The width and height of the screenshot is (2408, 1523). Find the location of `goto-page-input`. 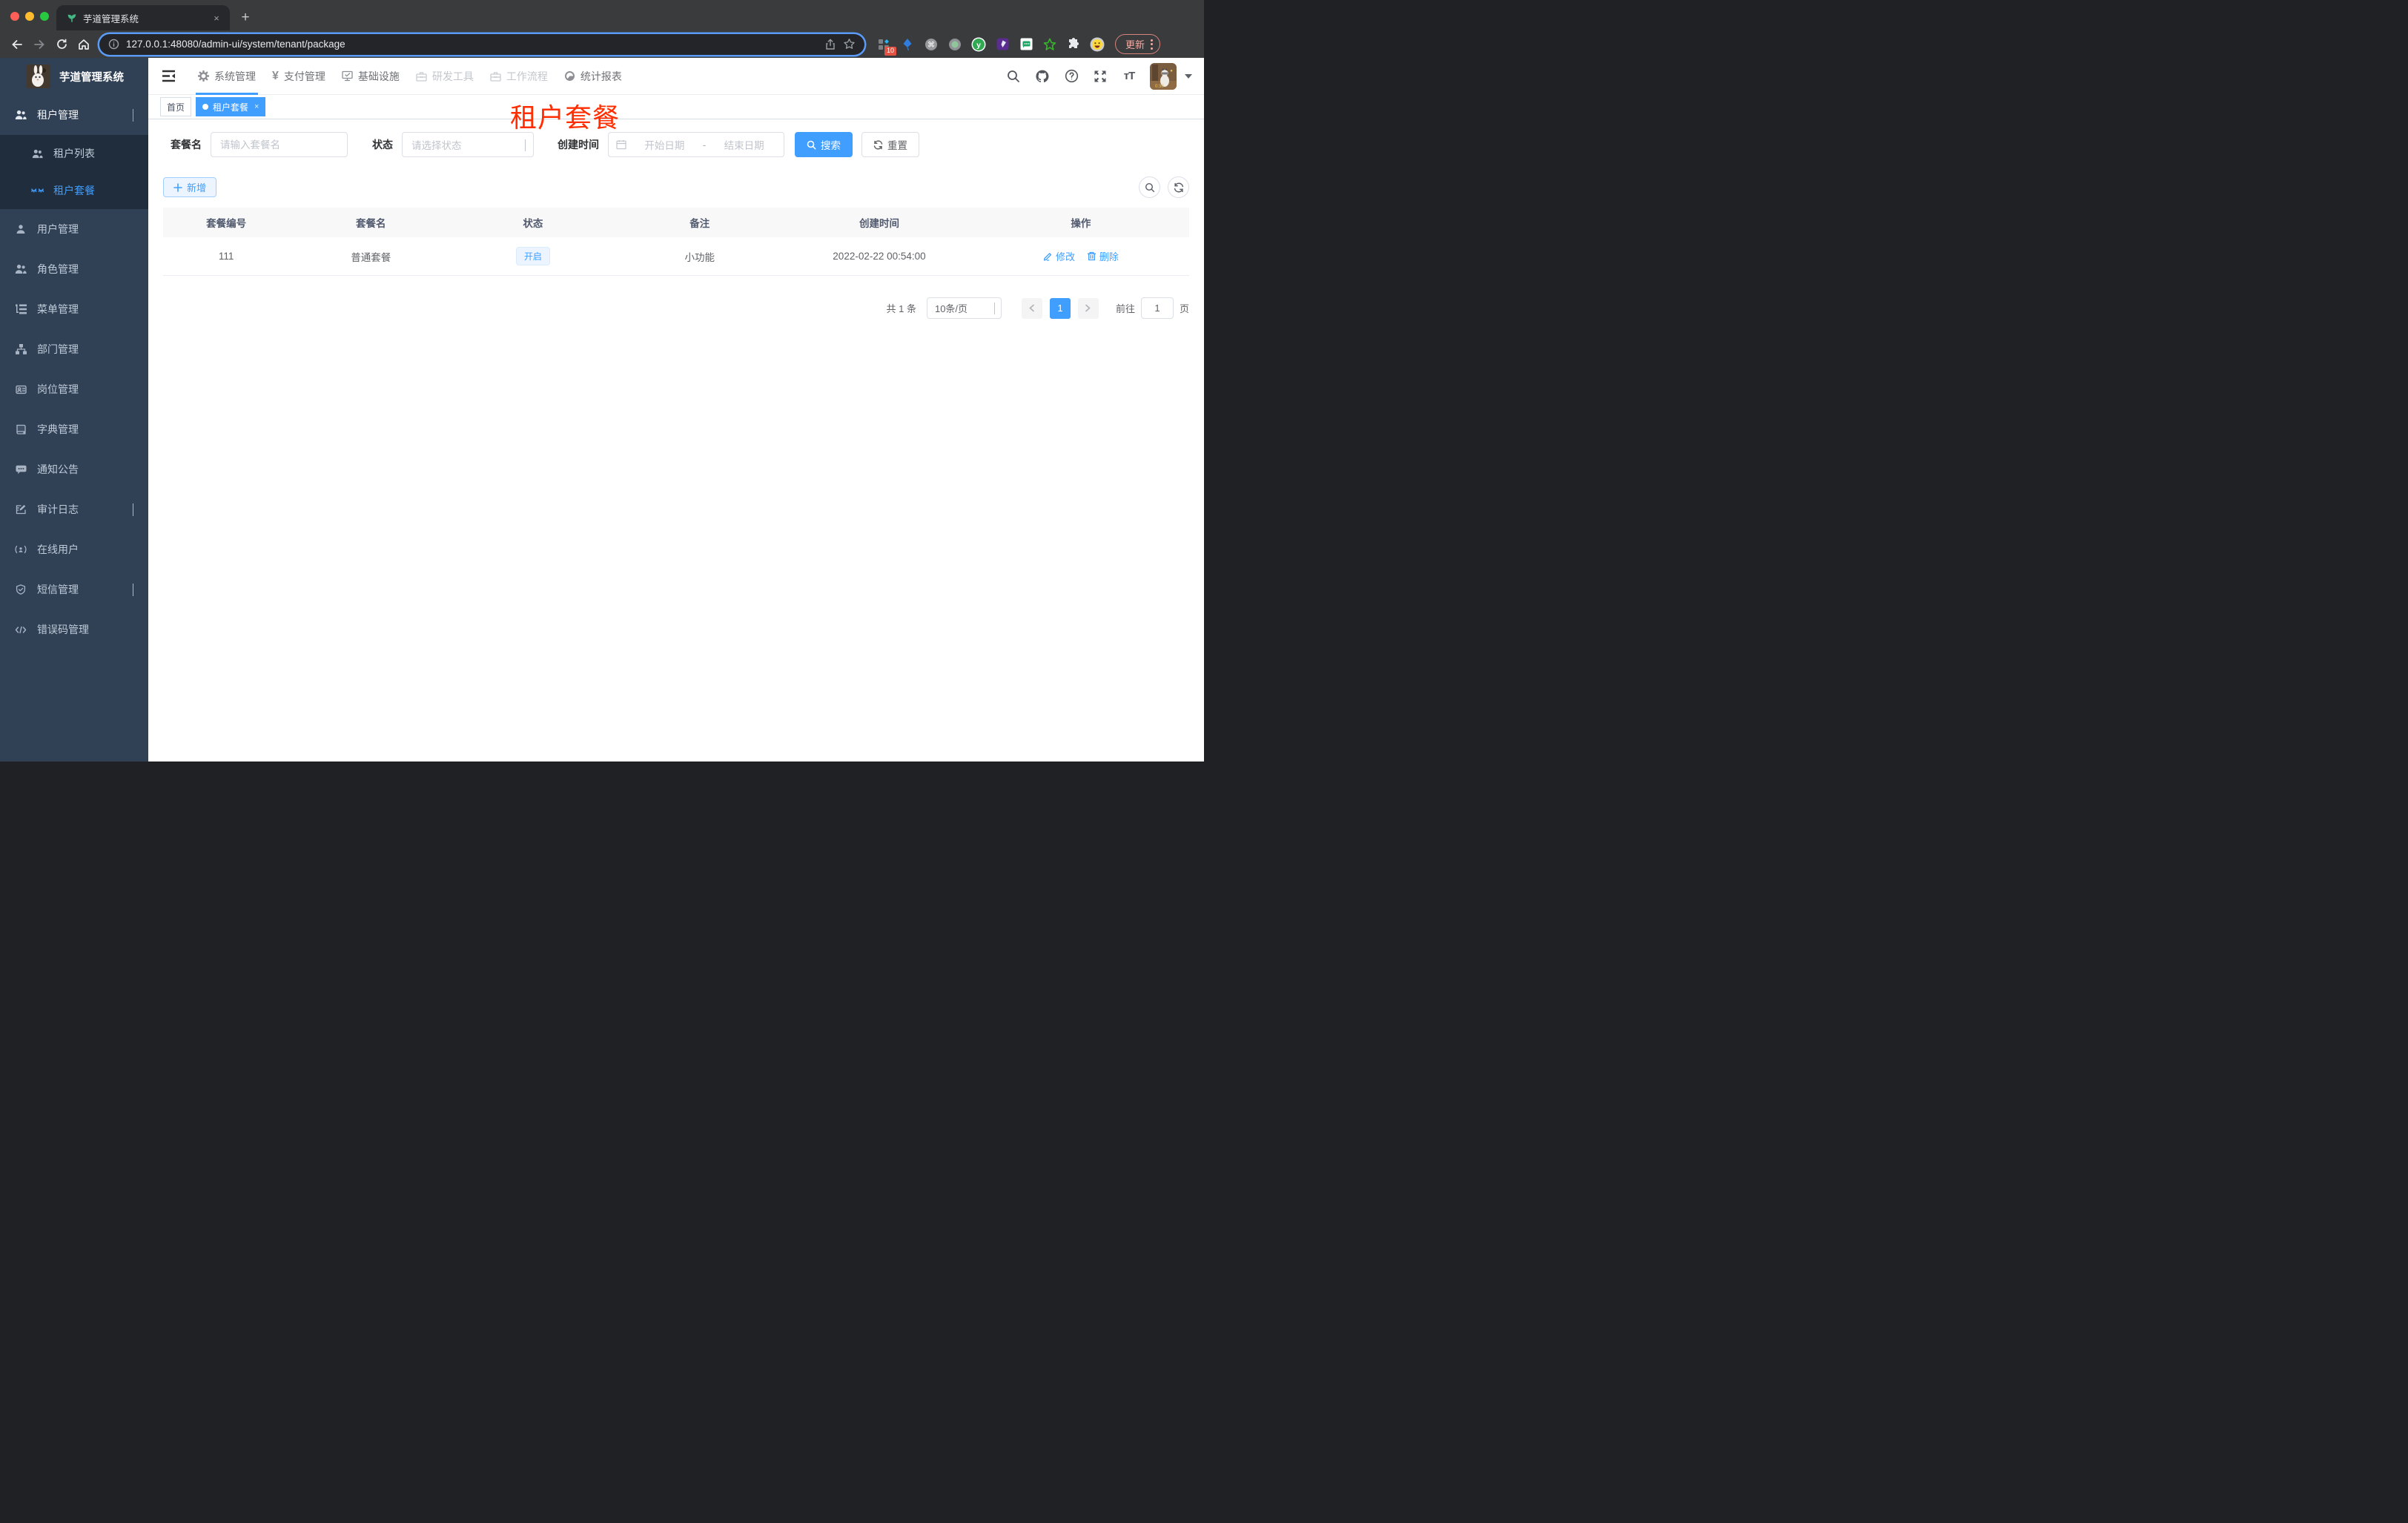

goto-page-input is located at coordinates (1157, 308).